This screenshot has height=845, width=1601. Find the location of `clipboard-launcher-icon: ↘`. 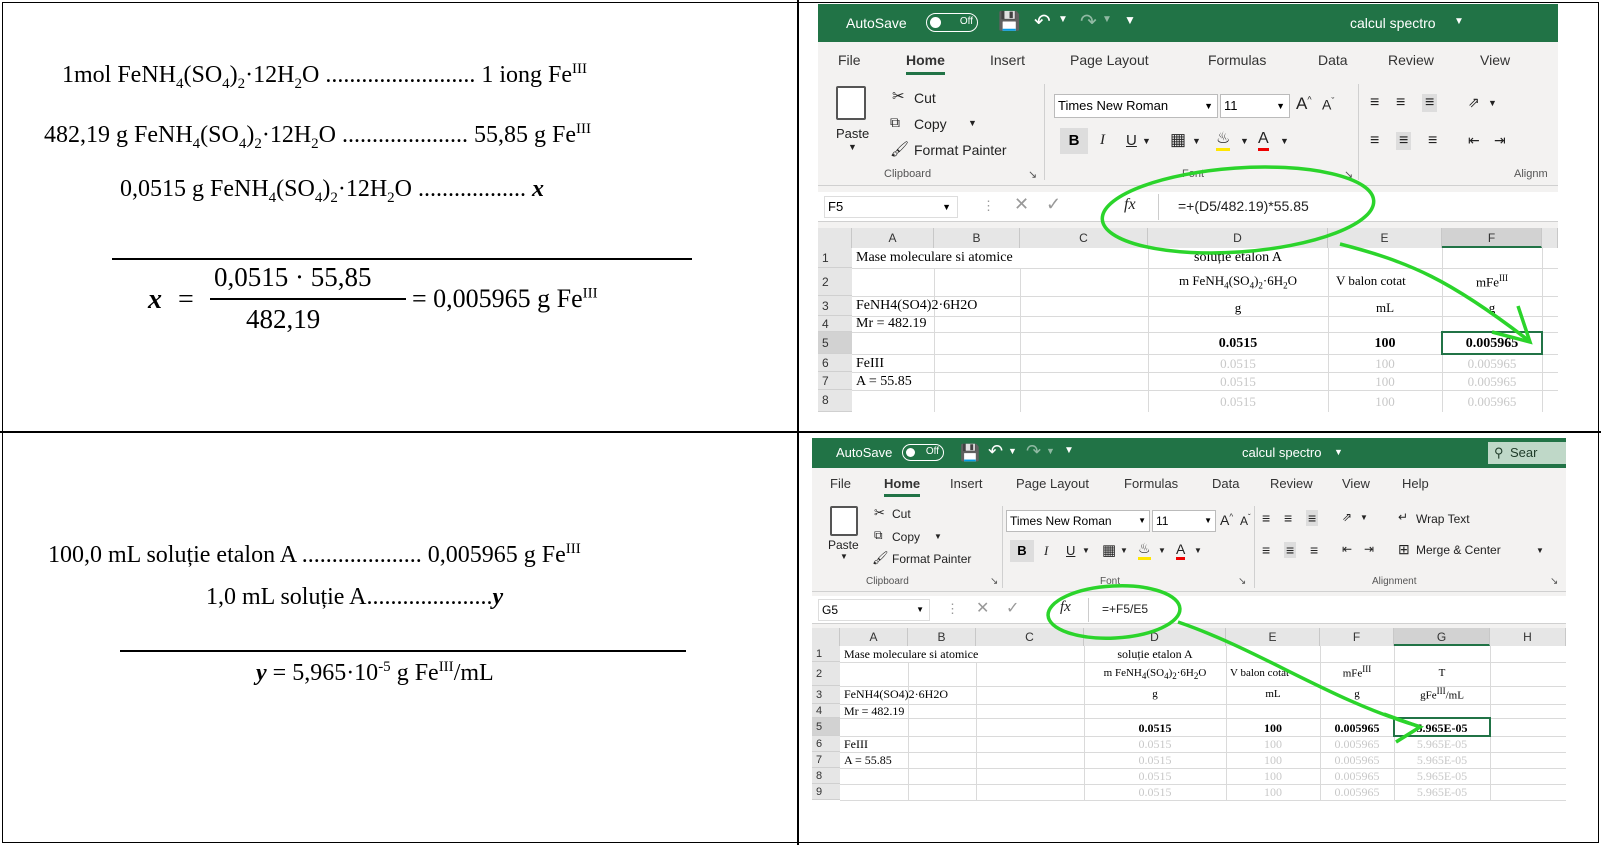

clipboard-launcher-icon: ↘ is located at coordinates (1032, 174).